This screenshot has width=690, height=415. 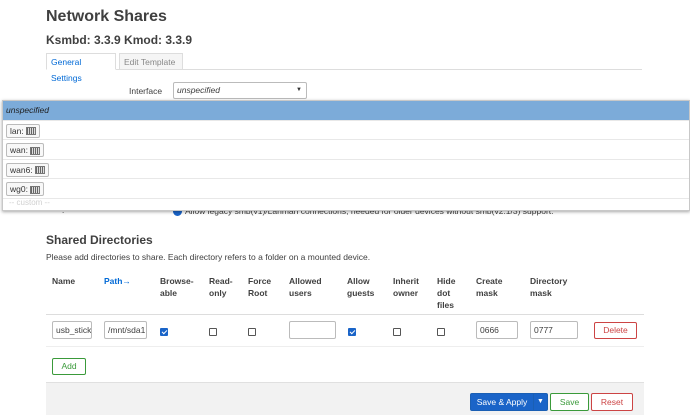 What do you see at coordinates (346, 111) in the screenshot?
I see `dropdown-option-unspecified: unspecified` at bounding box center [346, 111].